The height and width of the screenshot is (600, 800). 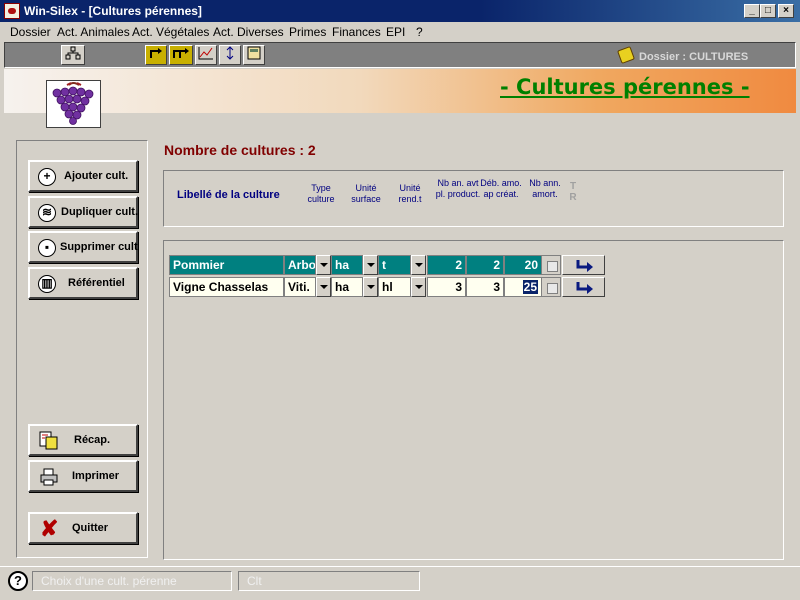 What do you see at coordinates (446, 287) in the screenshot?
I see `row2-nb-an-avt: 3` at bounding box center [446, 287].